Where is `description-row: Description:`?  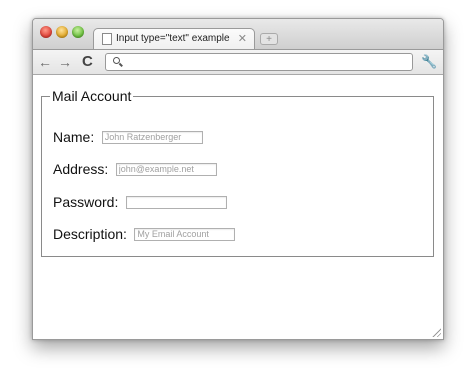
description-row: Description: is located at coordinates (144, 235).